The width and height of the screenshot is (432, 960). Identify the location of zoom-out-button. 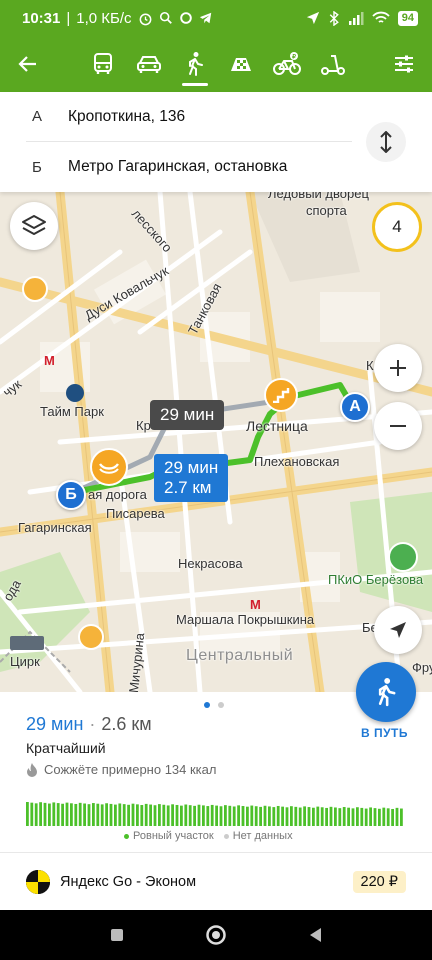
(398, 426).